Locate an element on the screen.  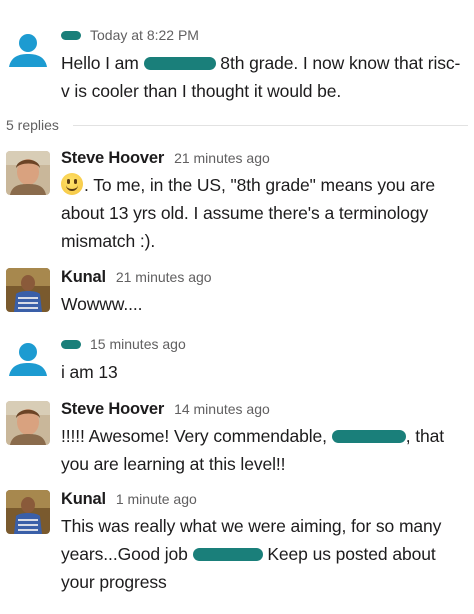
message-text-part: Hello I am is located at coordinates (102, 63).